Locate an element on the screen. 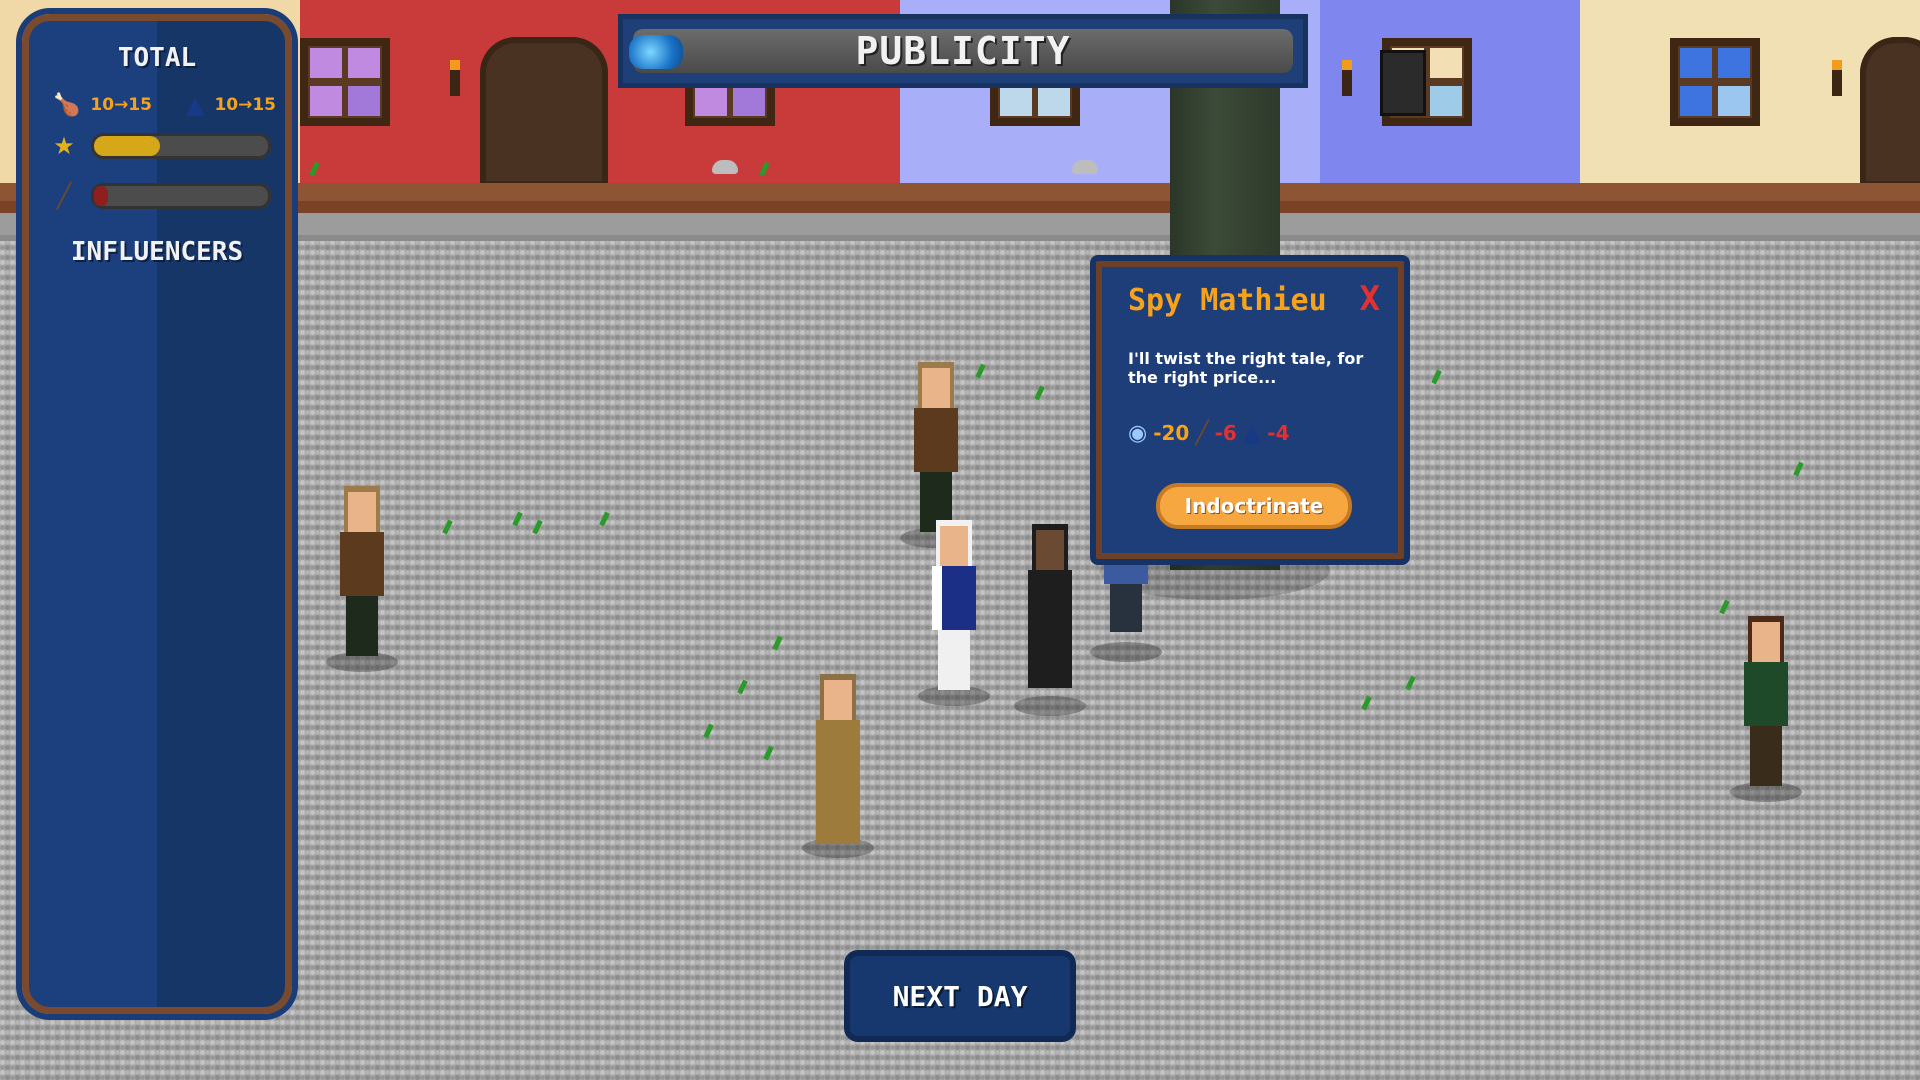 The width and height of the screenshot is (1920, 1080). star-icon: ★ is located at coordinates (64, 146).